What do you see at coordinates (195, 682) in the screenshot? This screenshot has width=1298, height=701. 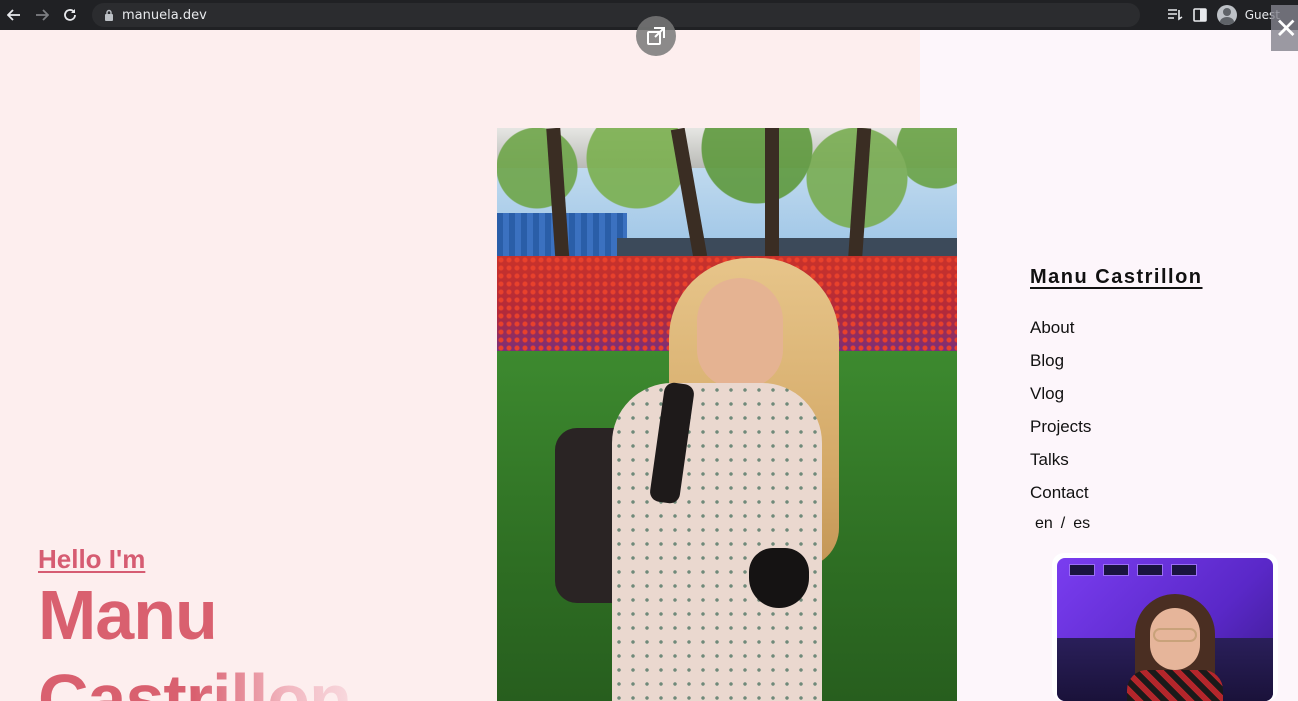 I see `hero-name-last: Castrillon` at bounding box center [195, 682].